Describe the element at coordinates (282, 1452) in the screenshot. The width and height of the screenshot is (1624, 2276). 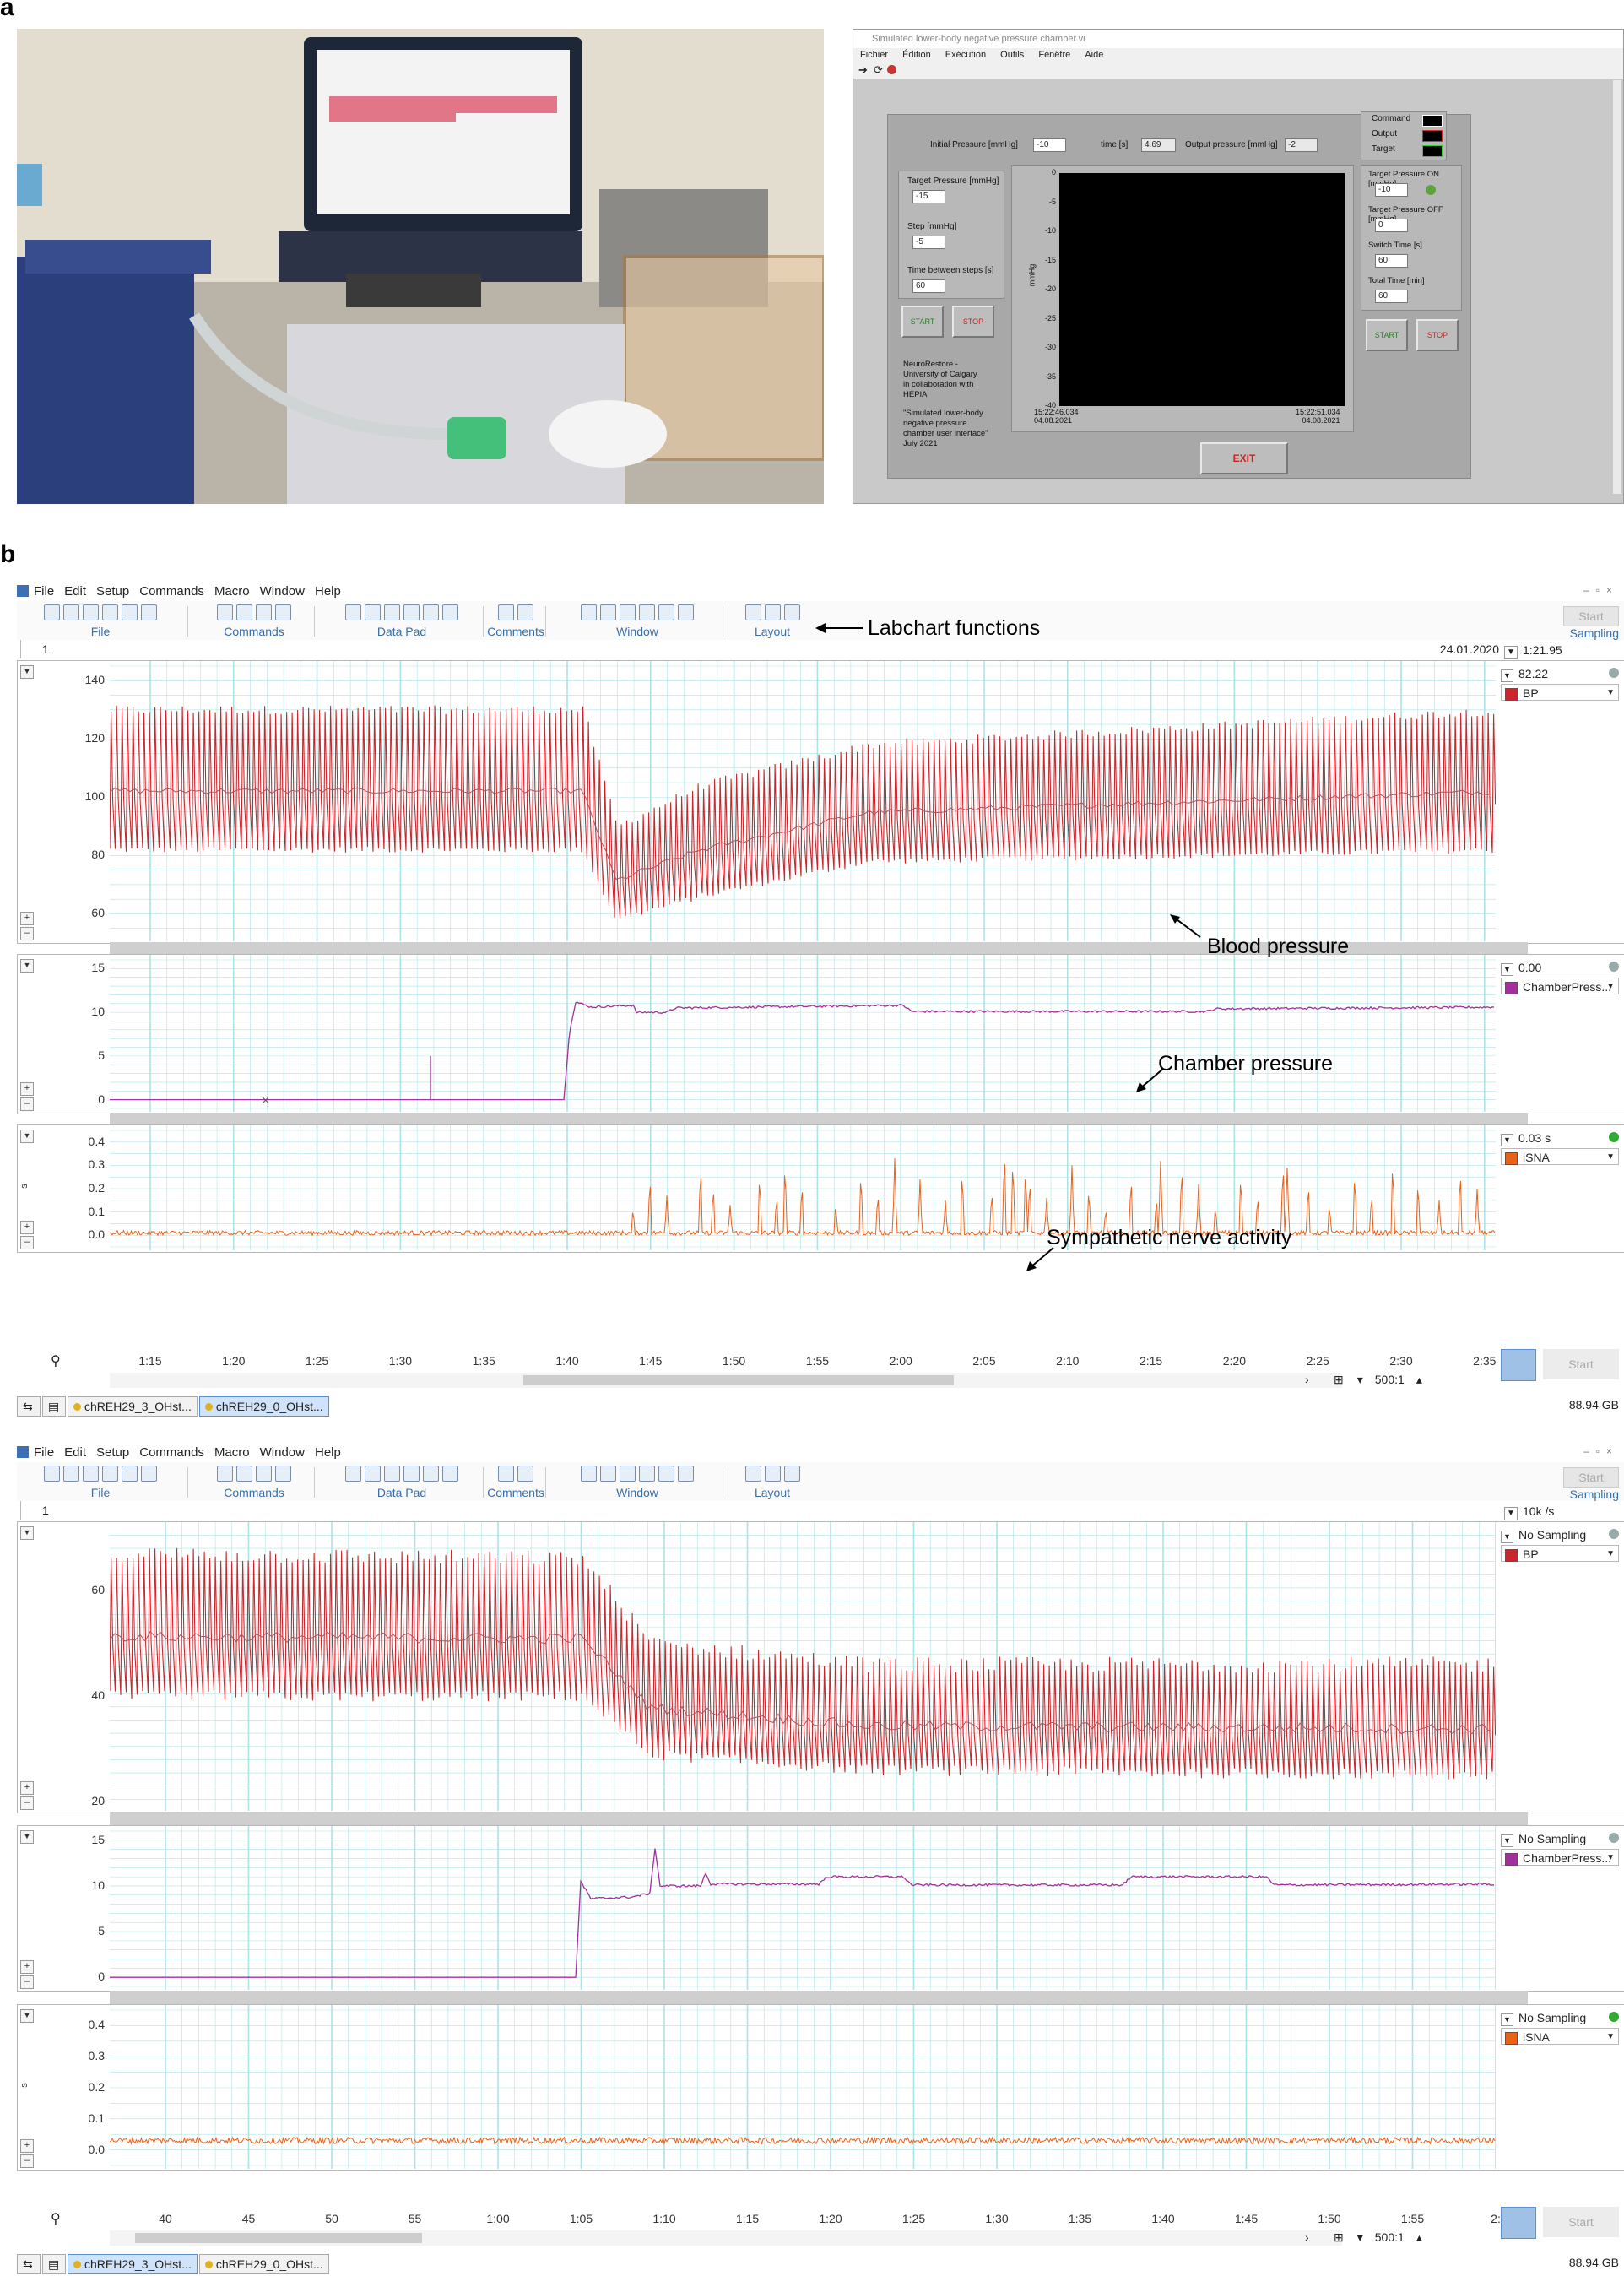
I see `menu-window: Window` at that location.